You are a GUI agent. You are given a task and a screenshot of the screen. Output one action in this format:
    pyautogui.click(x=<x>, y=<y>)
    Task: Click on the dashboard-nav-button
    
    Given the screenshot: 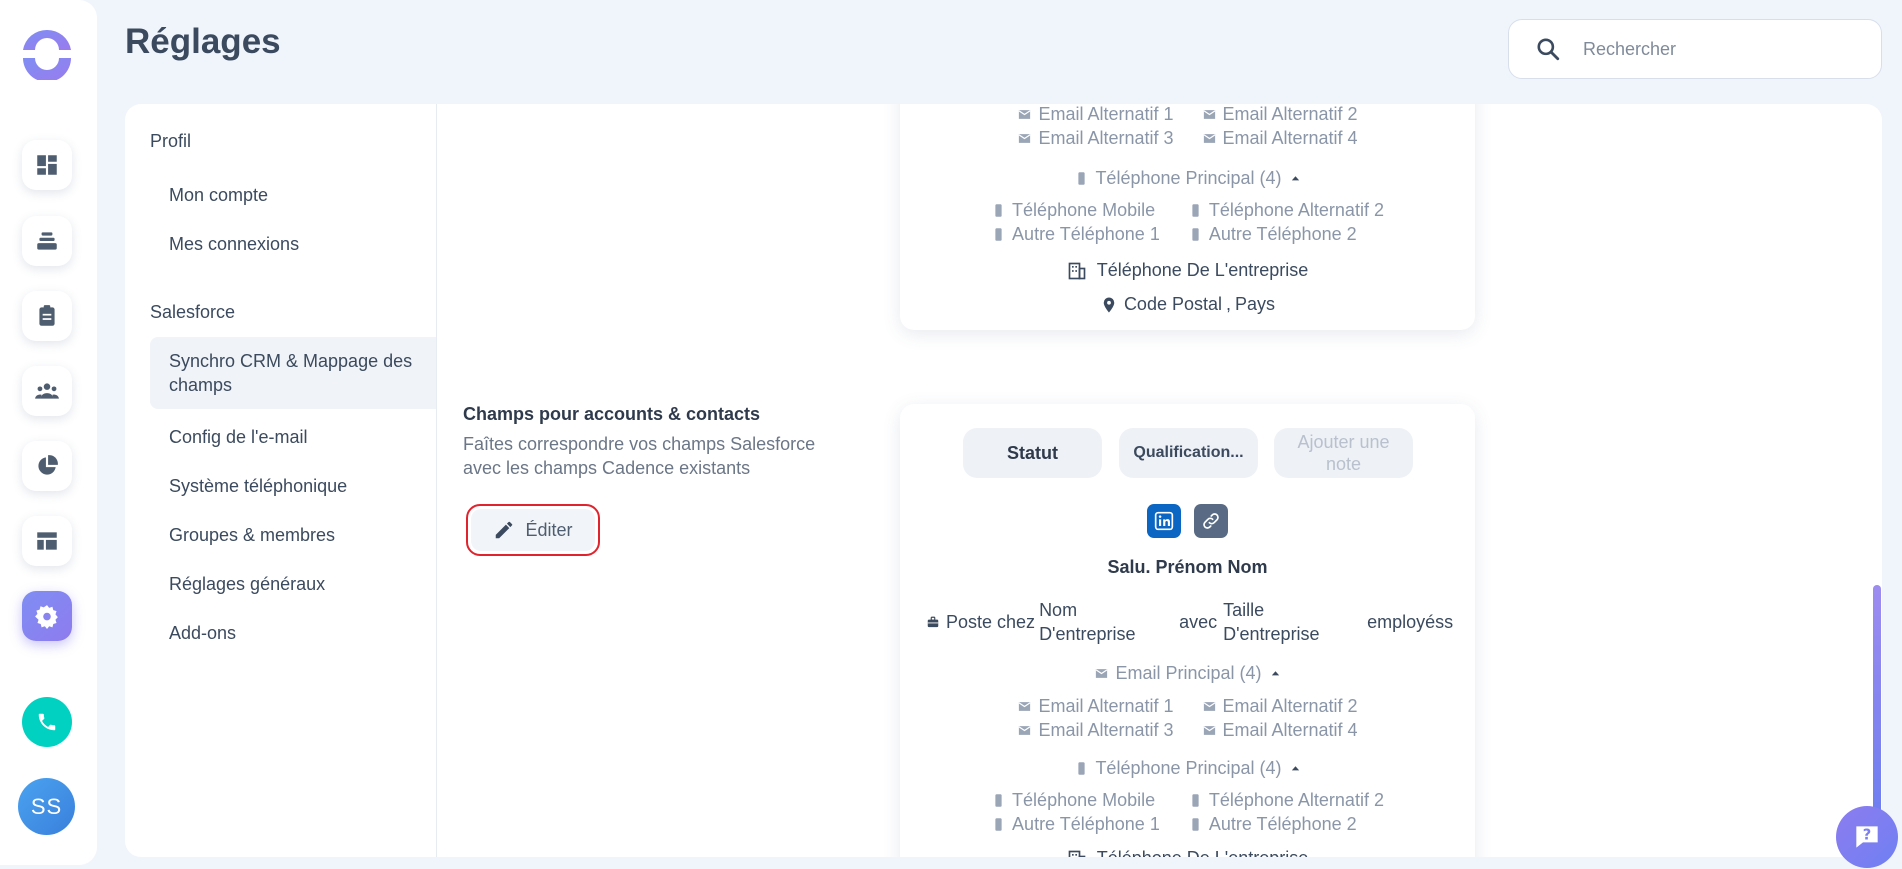 What is the action you would take?
    pyautogui.click(x=47, y=165)
    